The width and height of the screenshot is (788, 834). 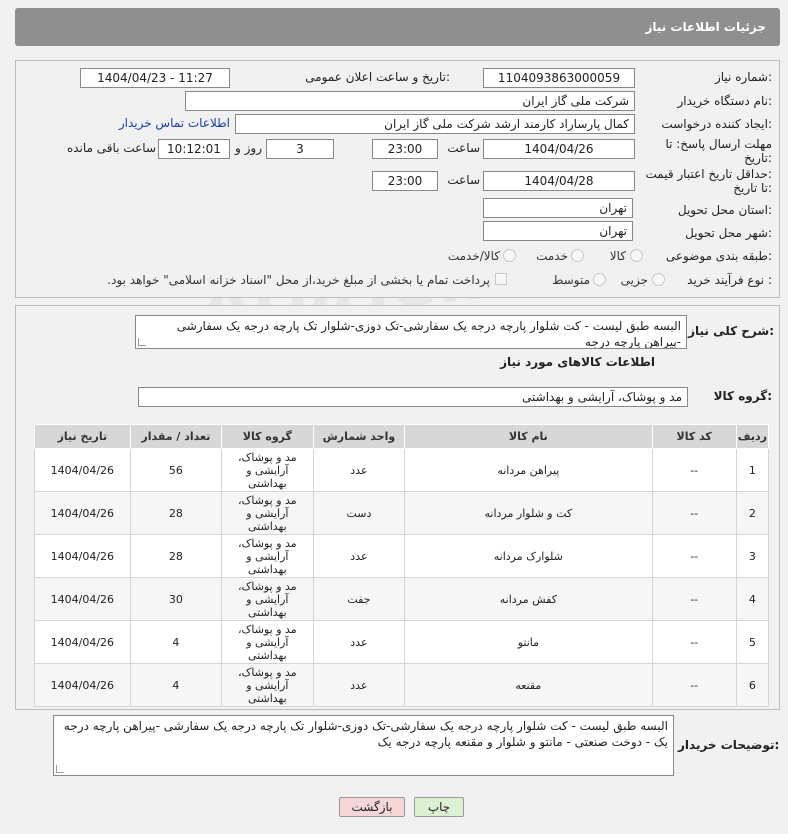 What do you see at coordinates (708, 174) in the screenshot?
I see `validity-label-line1: حداقل تاریخ اعتبار قیمت:` at bounding box center [708, 174].